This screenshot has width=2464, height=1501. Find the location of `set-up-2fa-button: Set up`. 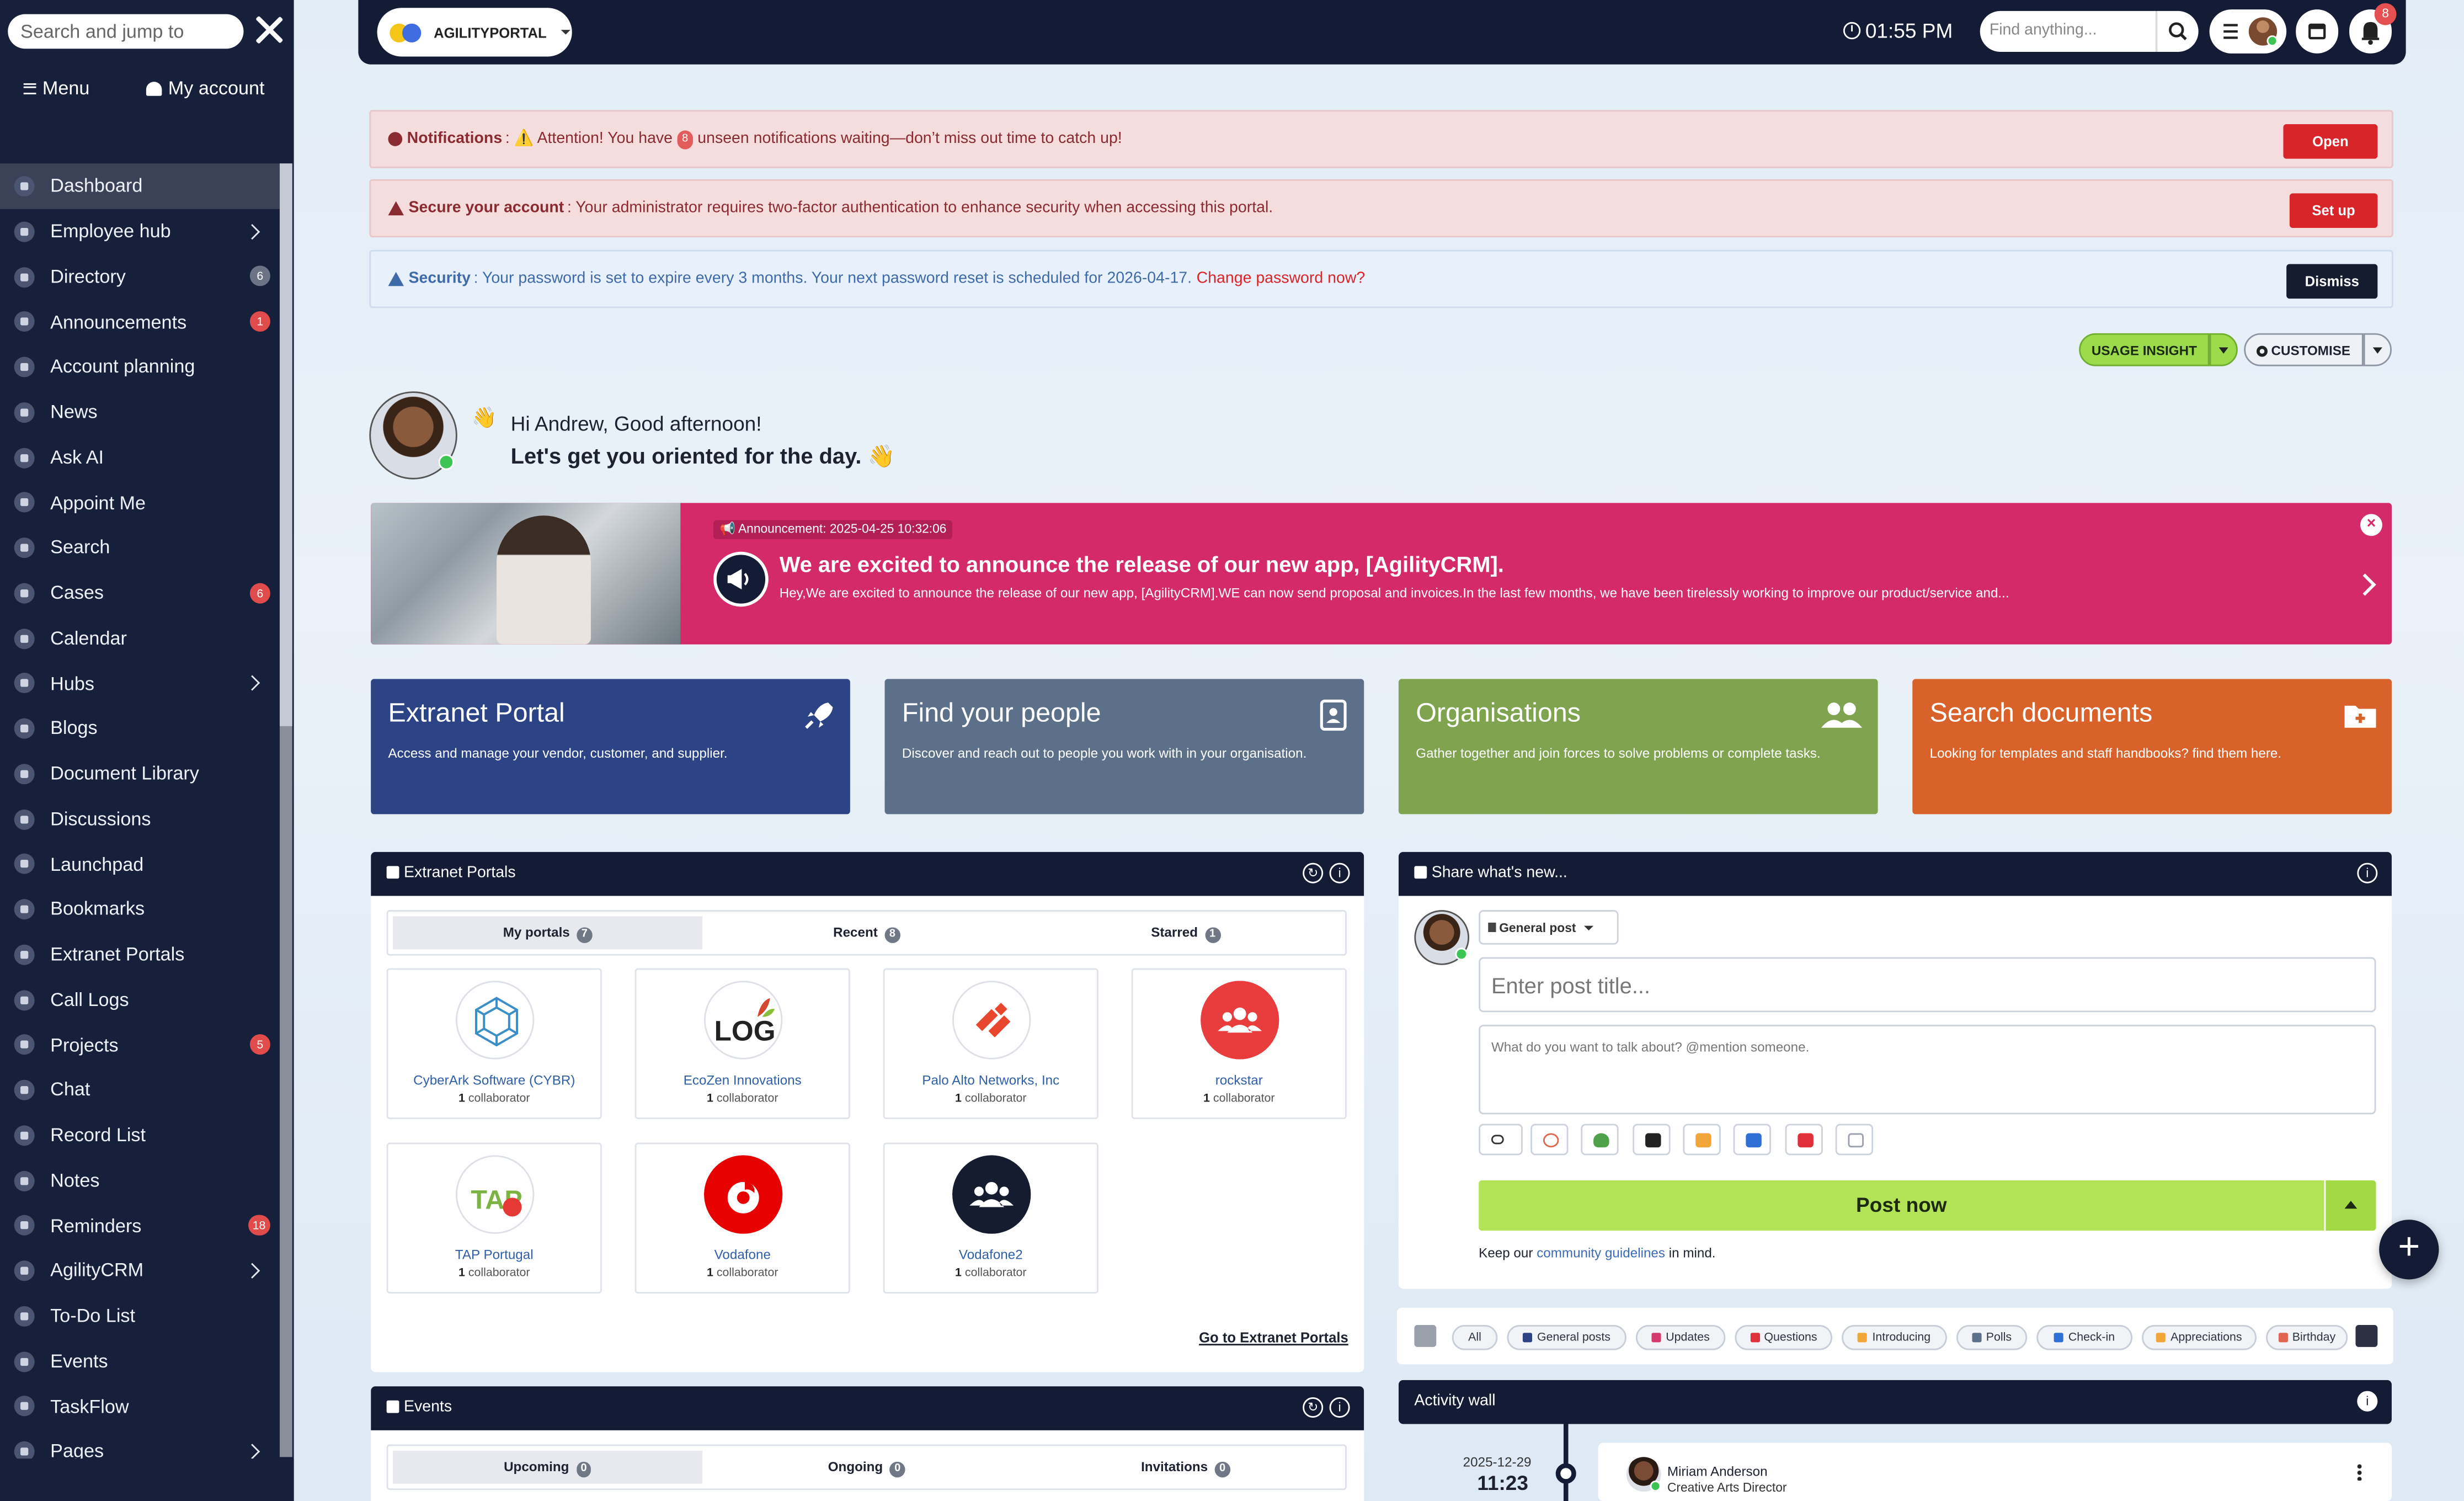

set-up-2fa-button: Set up is located at coordinates (2333, 210).